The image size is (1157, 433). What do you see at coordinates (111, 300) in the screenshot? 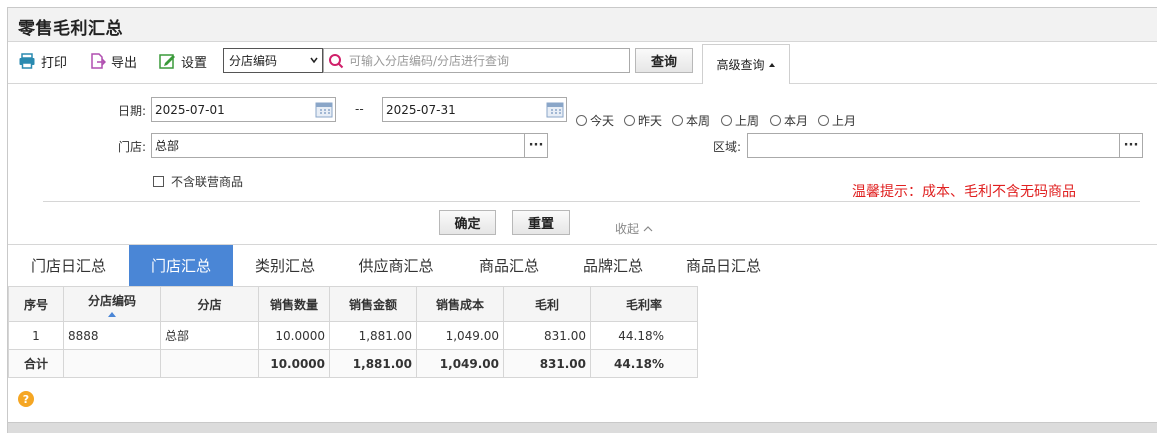
I see `col-header-label: 分店编码` at bounding box center [111, 300].